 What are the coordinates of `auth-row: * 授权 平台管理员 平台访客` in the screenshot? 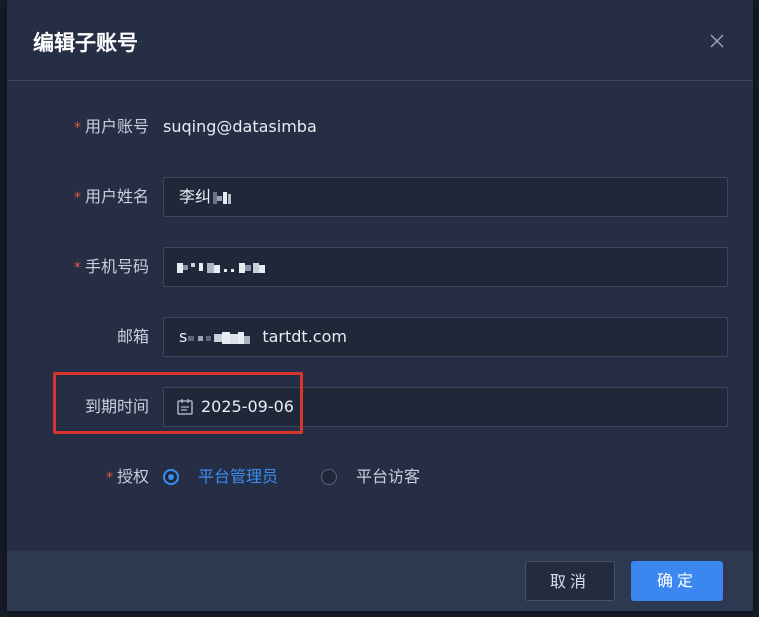 It's located at (380, 477).